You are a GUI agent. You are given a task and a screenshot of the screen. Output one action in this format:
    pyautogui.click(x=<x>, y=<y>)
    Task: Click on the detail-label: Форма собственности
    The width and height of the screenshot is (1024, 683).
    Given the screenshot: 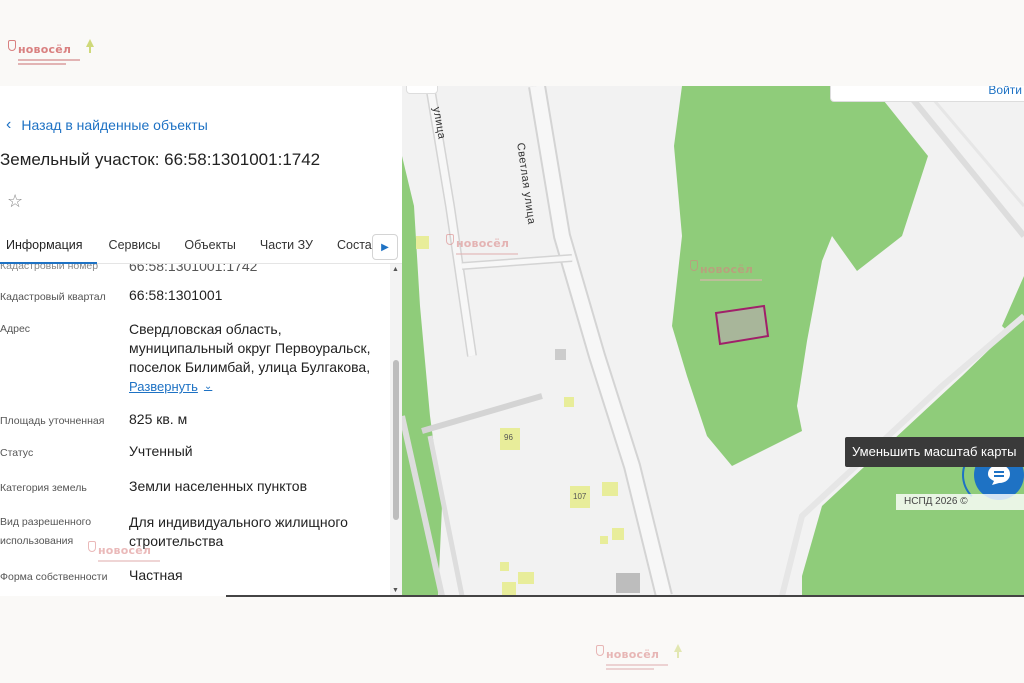 What is the action you would take?
    pyautogui.click(x=54, y=577)
    